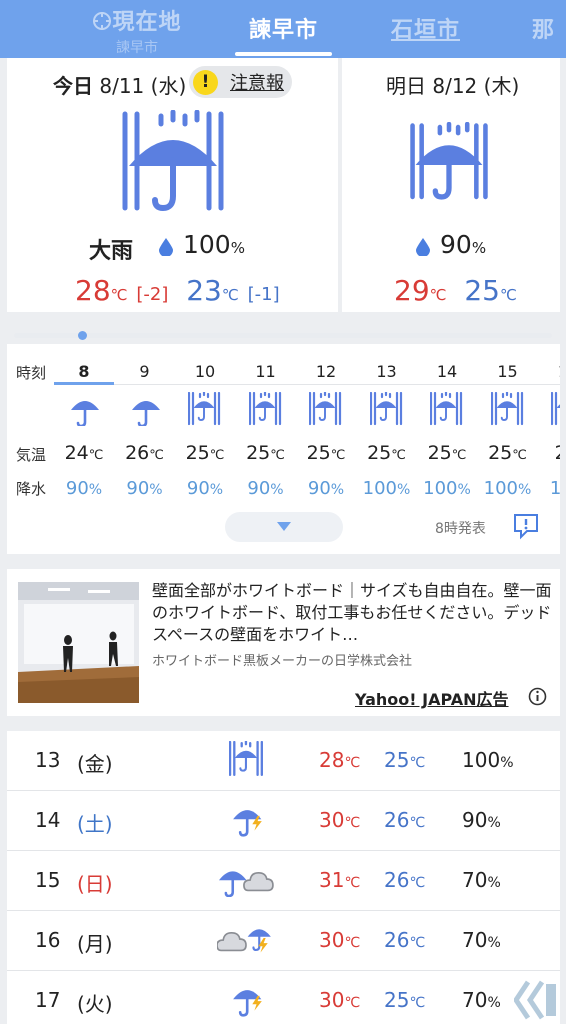  I want to click on weekly-row: 16 (月) 30℃ 26℃ 70%, so click(283, 941).